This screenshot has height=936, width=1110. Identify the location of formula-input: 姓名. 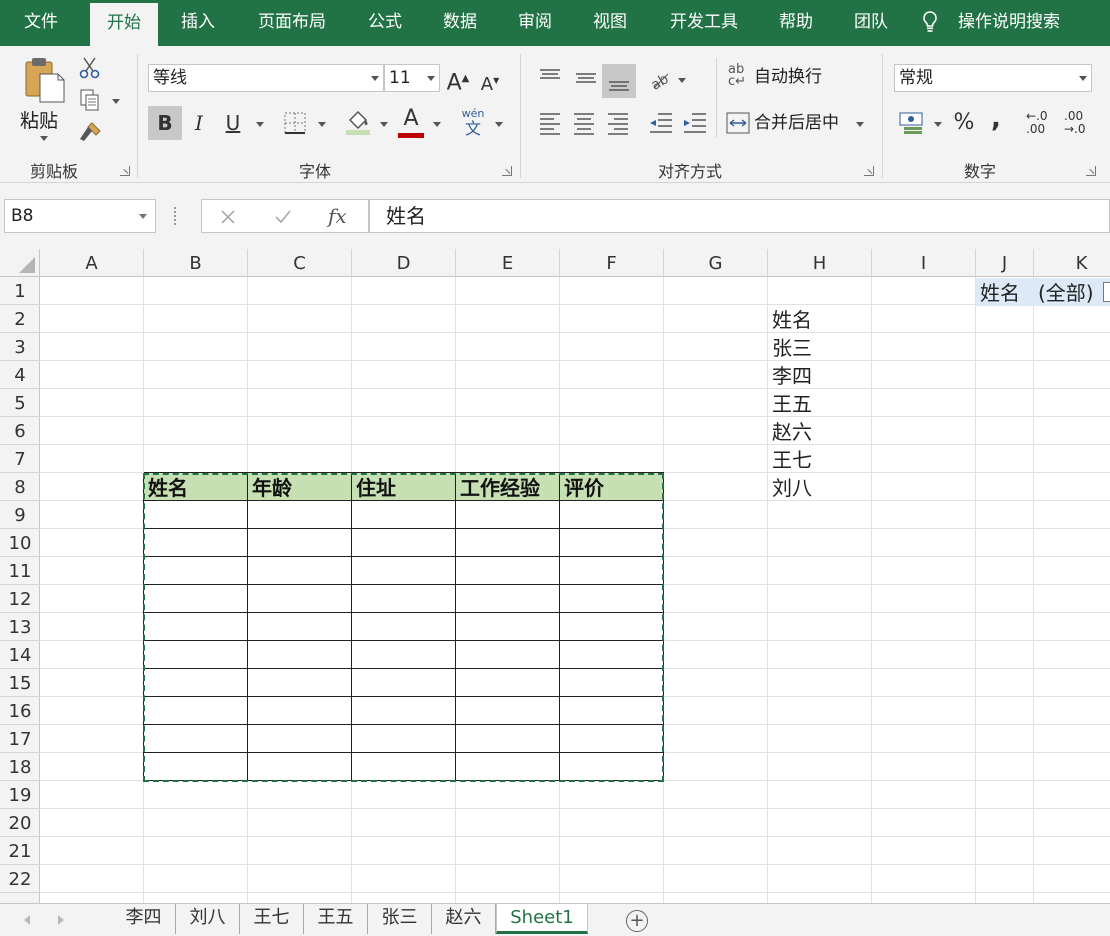
(739, 216).